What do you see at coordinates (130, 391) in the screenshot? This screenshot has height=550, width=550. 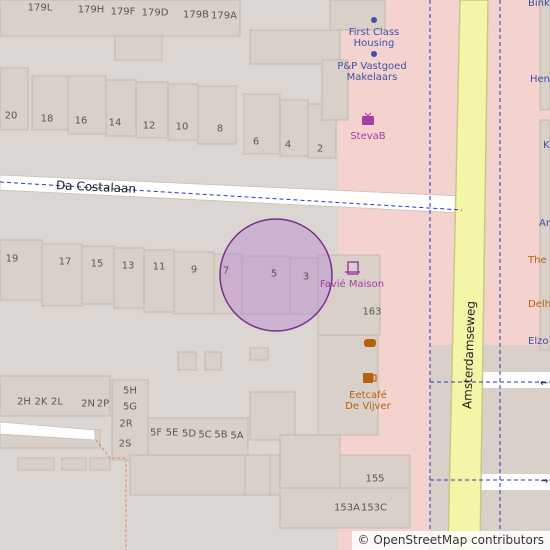 I see `house-number: 5H` at bounding box center [130, 391].